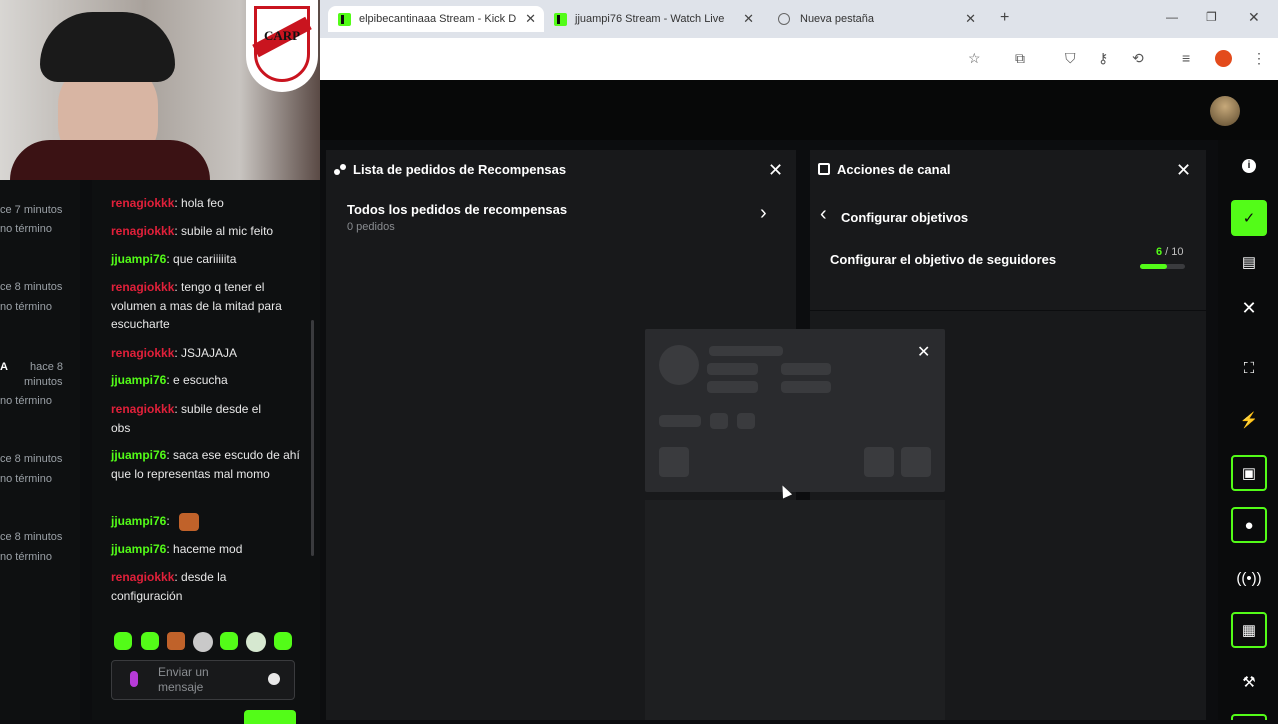  What do you see at coordinates (823, 214) in the screenshot?
I see `chevron-left-icon: ‹` at bounding box center [823, 214].